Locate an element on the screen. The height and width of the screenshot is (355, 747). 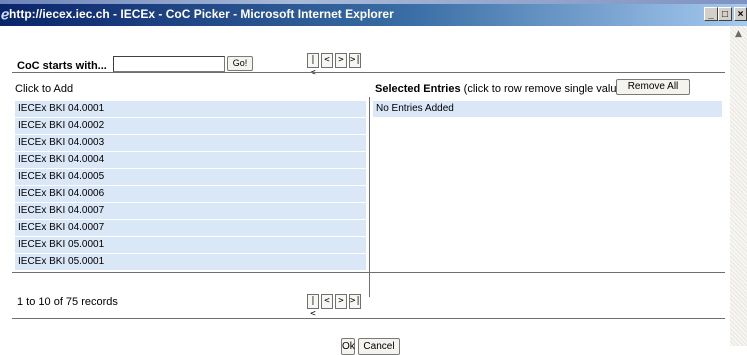
maximize-button: □ is located at coordinates (725, 14).